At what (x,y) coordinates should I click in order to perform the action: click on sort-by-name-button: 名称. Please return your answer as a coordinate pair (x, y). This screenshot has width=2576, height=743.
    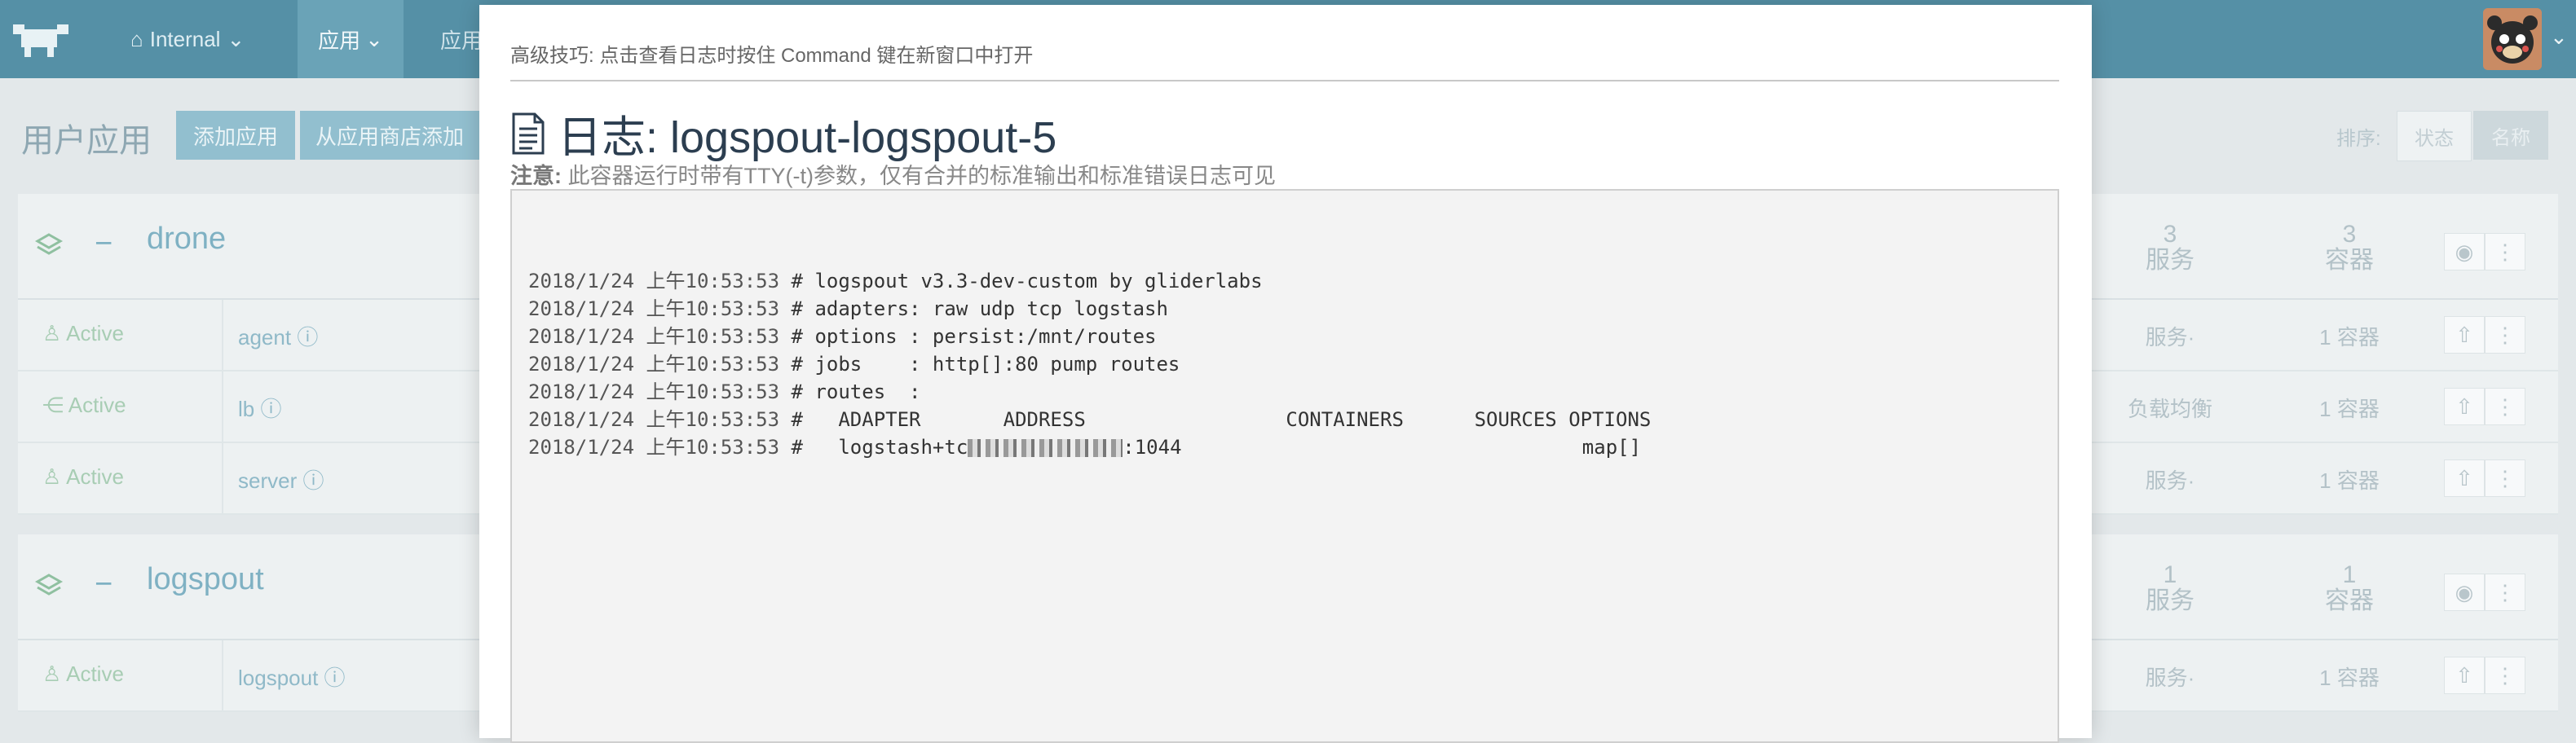
    Looking at the image, I should click on (2510, 135).